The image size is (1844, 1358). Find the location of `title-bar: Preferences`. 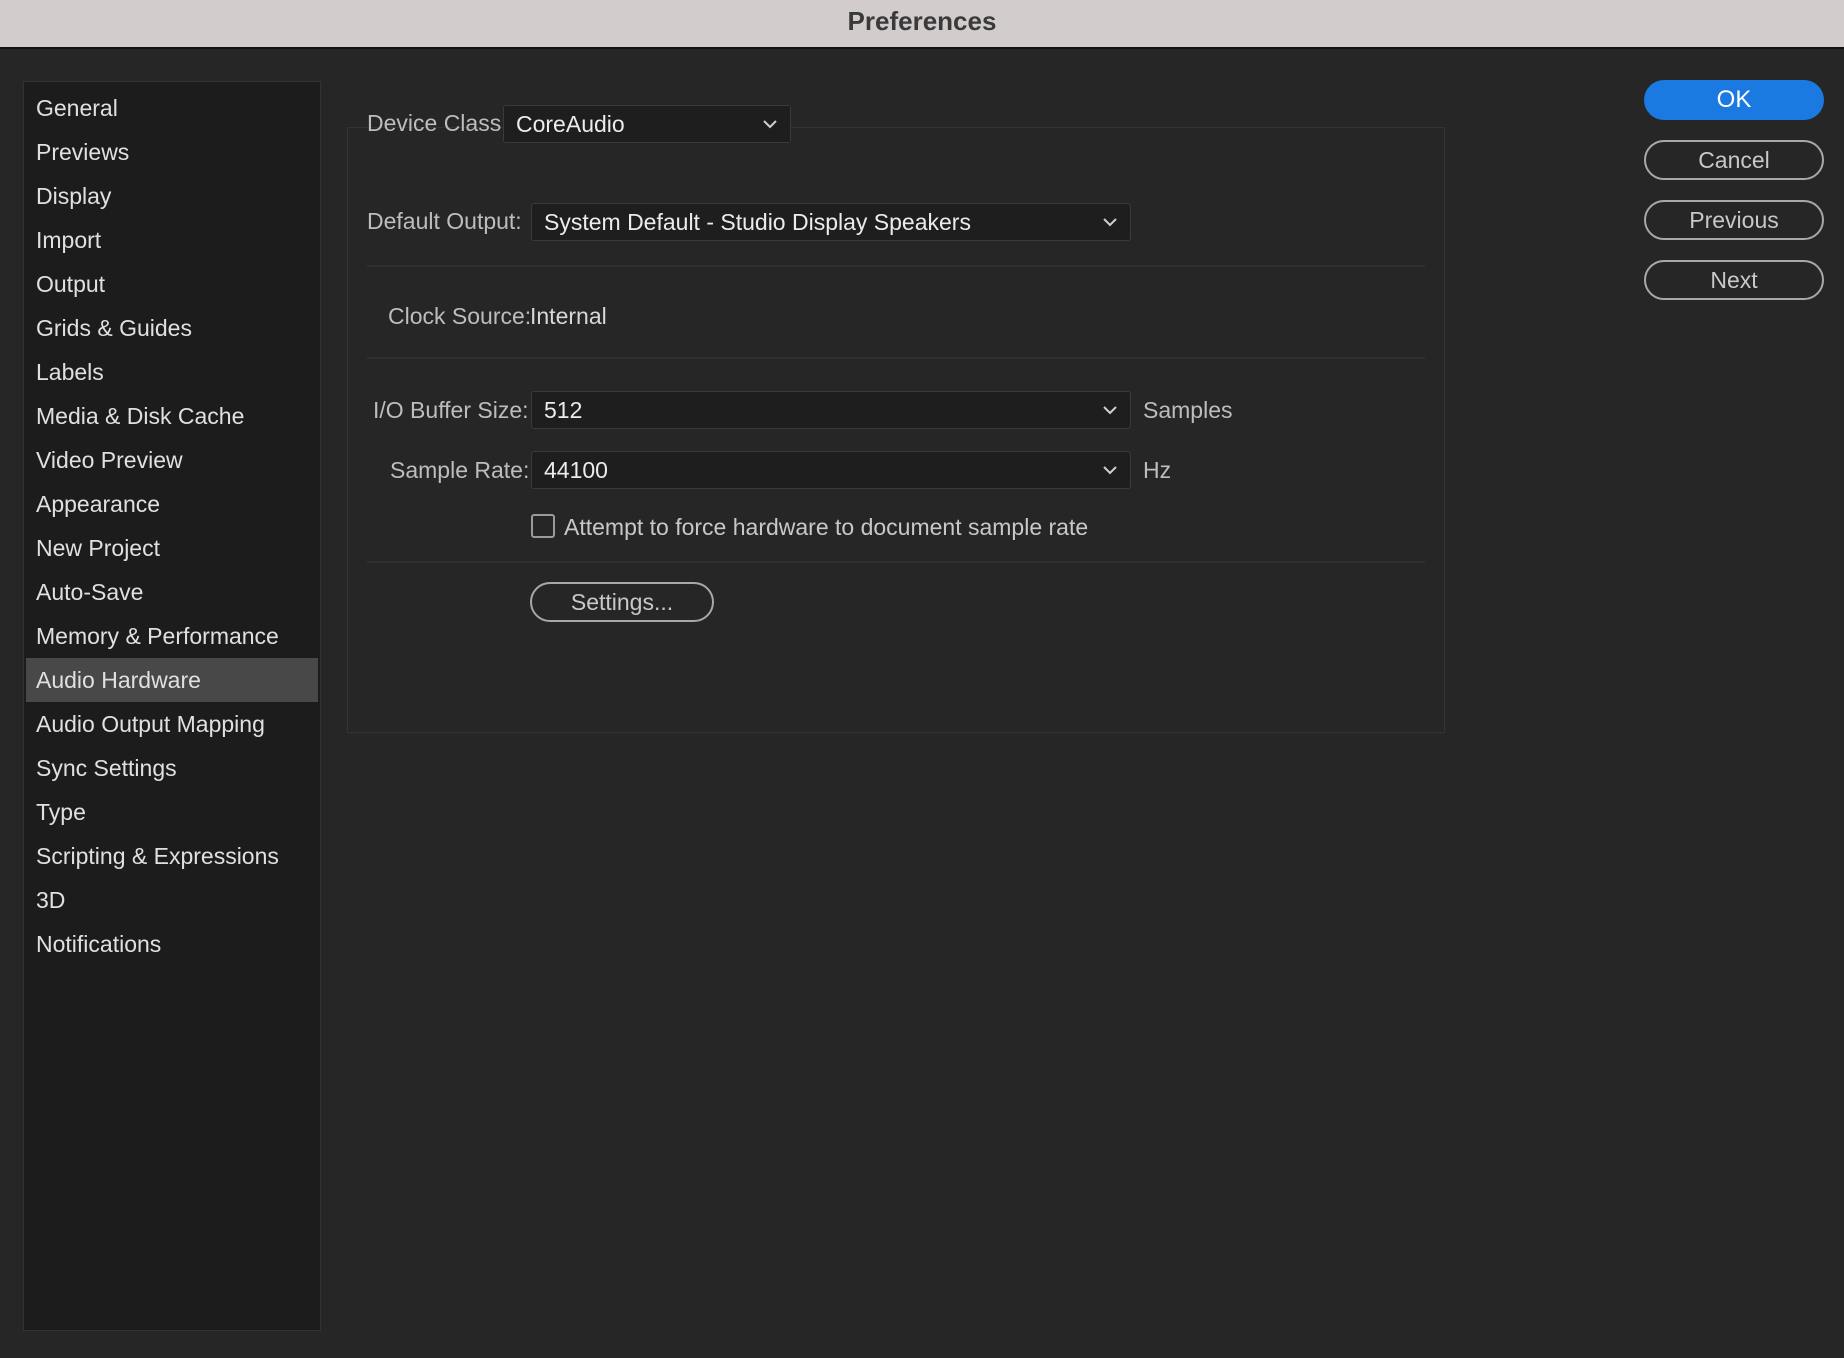

title-bar: Preferences is located at coordinates (922, 24).